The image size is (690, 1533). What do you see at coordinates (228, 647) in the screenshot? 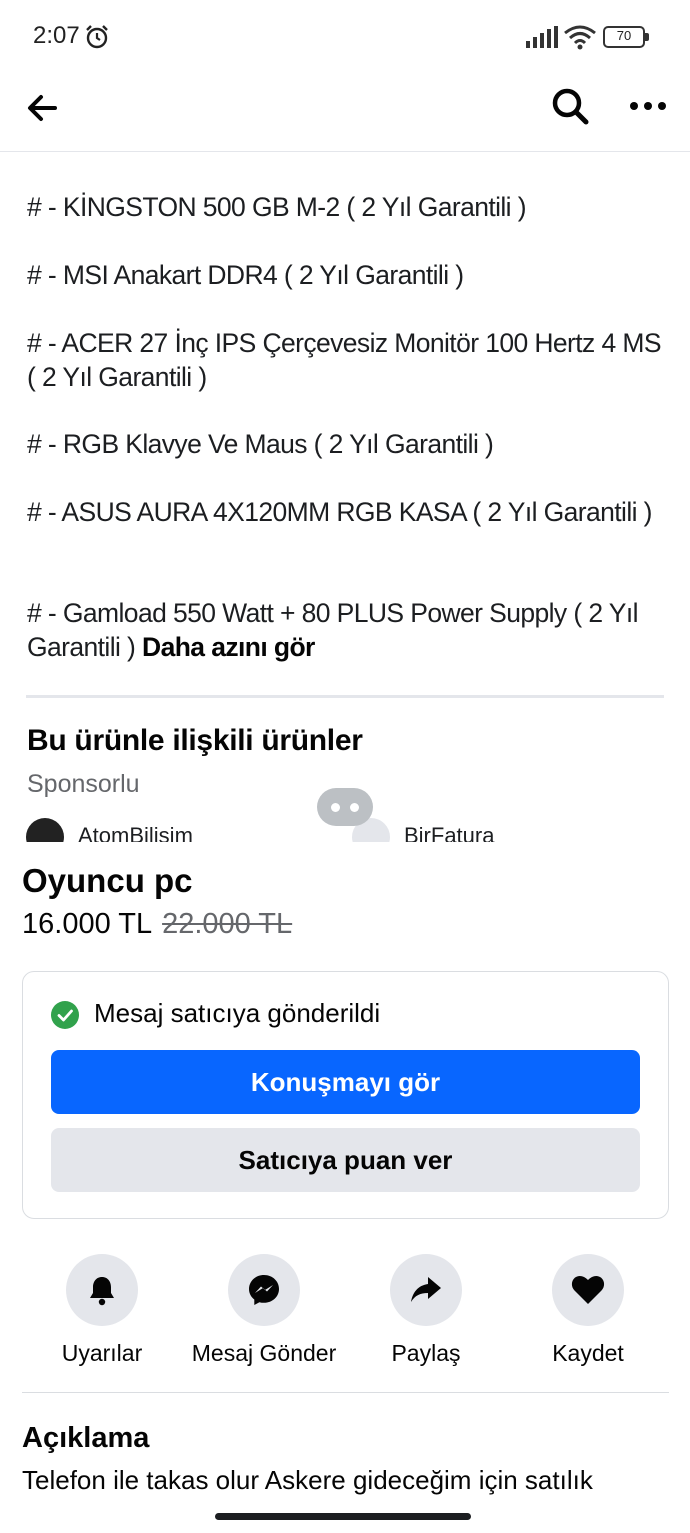
I see `see-less-link: Daha azını gör` at bounding box center [228, 647].